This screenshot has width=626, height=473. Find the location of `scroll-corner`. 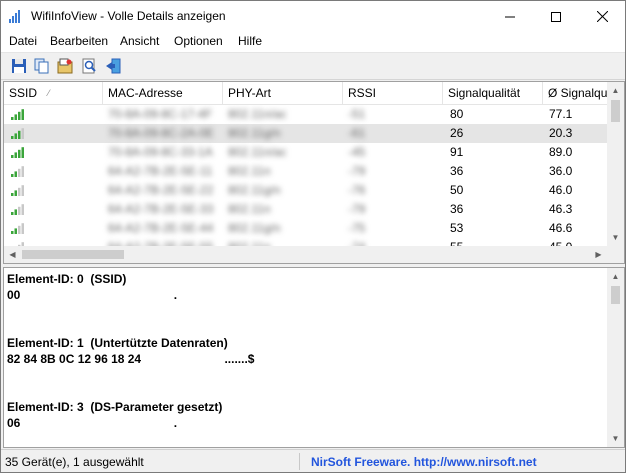

scroll-corner is located at coordinates (615, 254).